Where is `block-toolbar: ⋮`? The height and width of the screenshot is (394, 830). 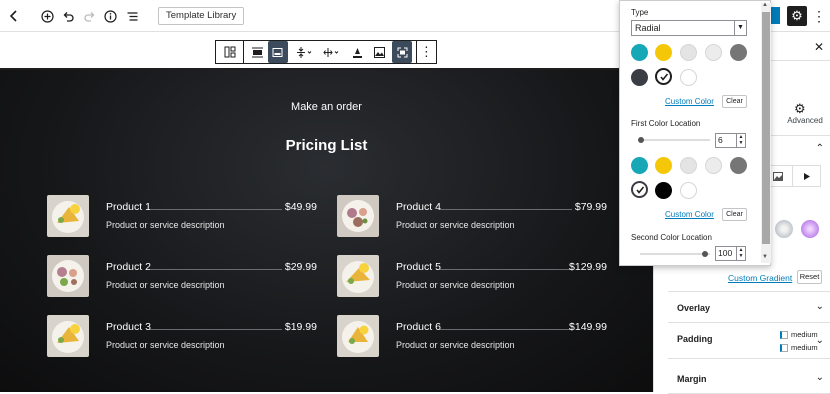 block-toolbar: ⋮ is located at coordinates (326, 52).